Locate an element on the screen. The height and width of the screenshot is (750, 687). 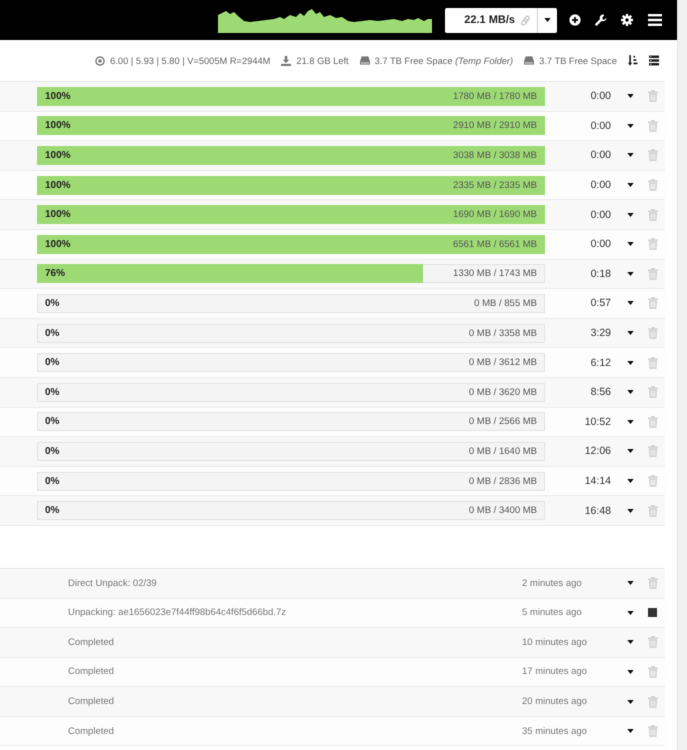
progress-size: 1780 MB / 1780 MB is located at coordinates (495, 96).